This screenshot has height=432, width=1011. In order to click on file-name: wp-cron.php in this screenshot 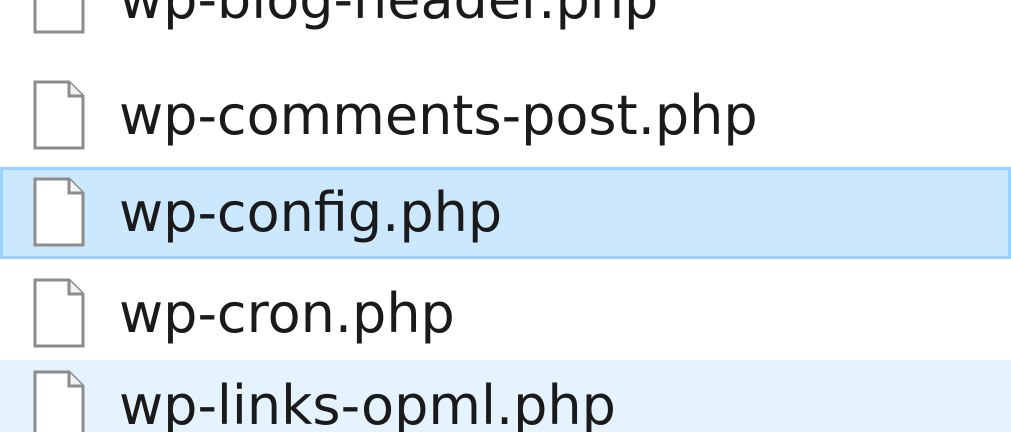, I will do `click(287, 313)`.